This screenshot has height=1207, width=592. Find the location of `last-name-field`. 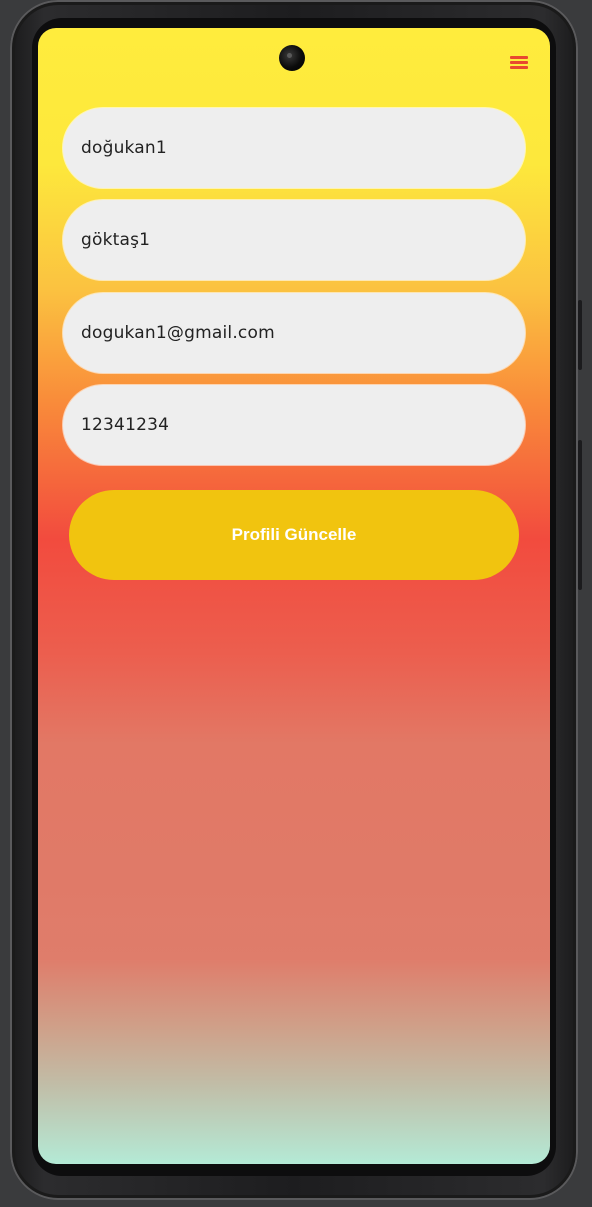

last-name-field is located at coordinates (294, 240).